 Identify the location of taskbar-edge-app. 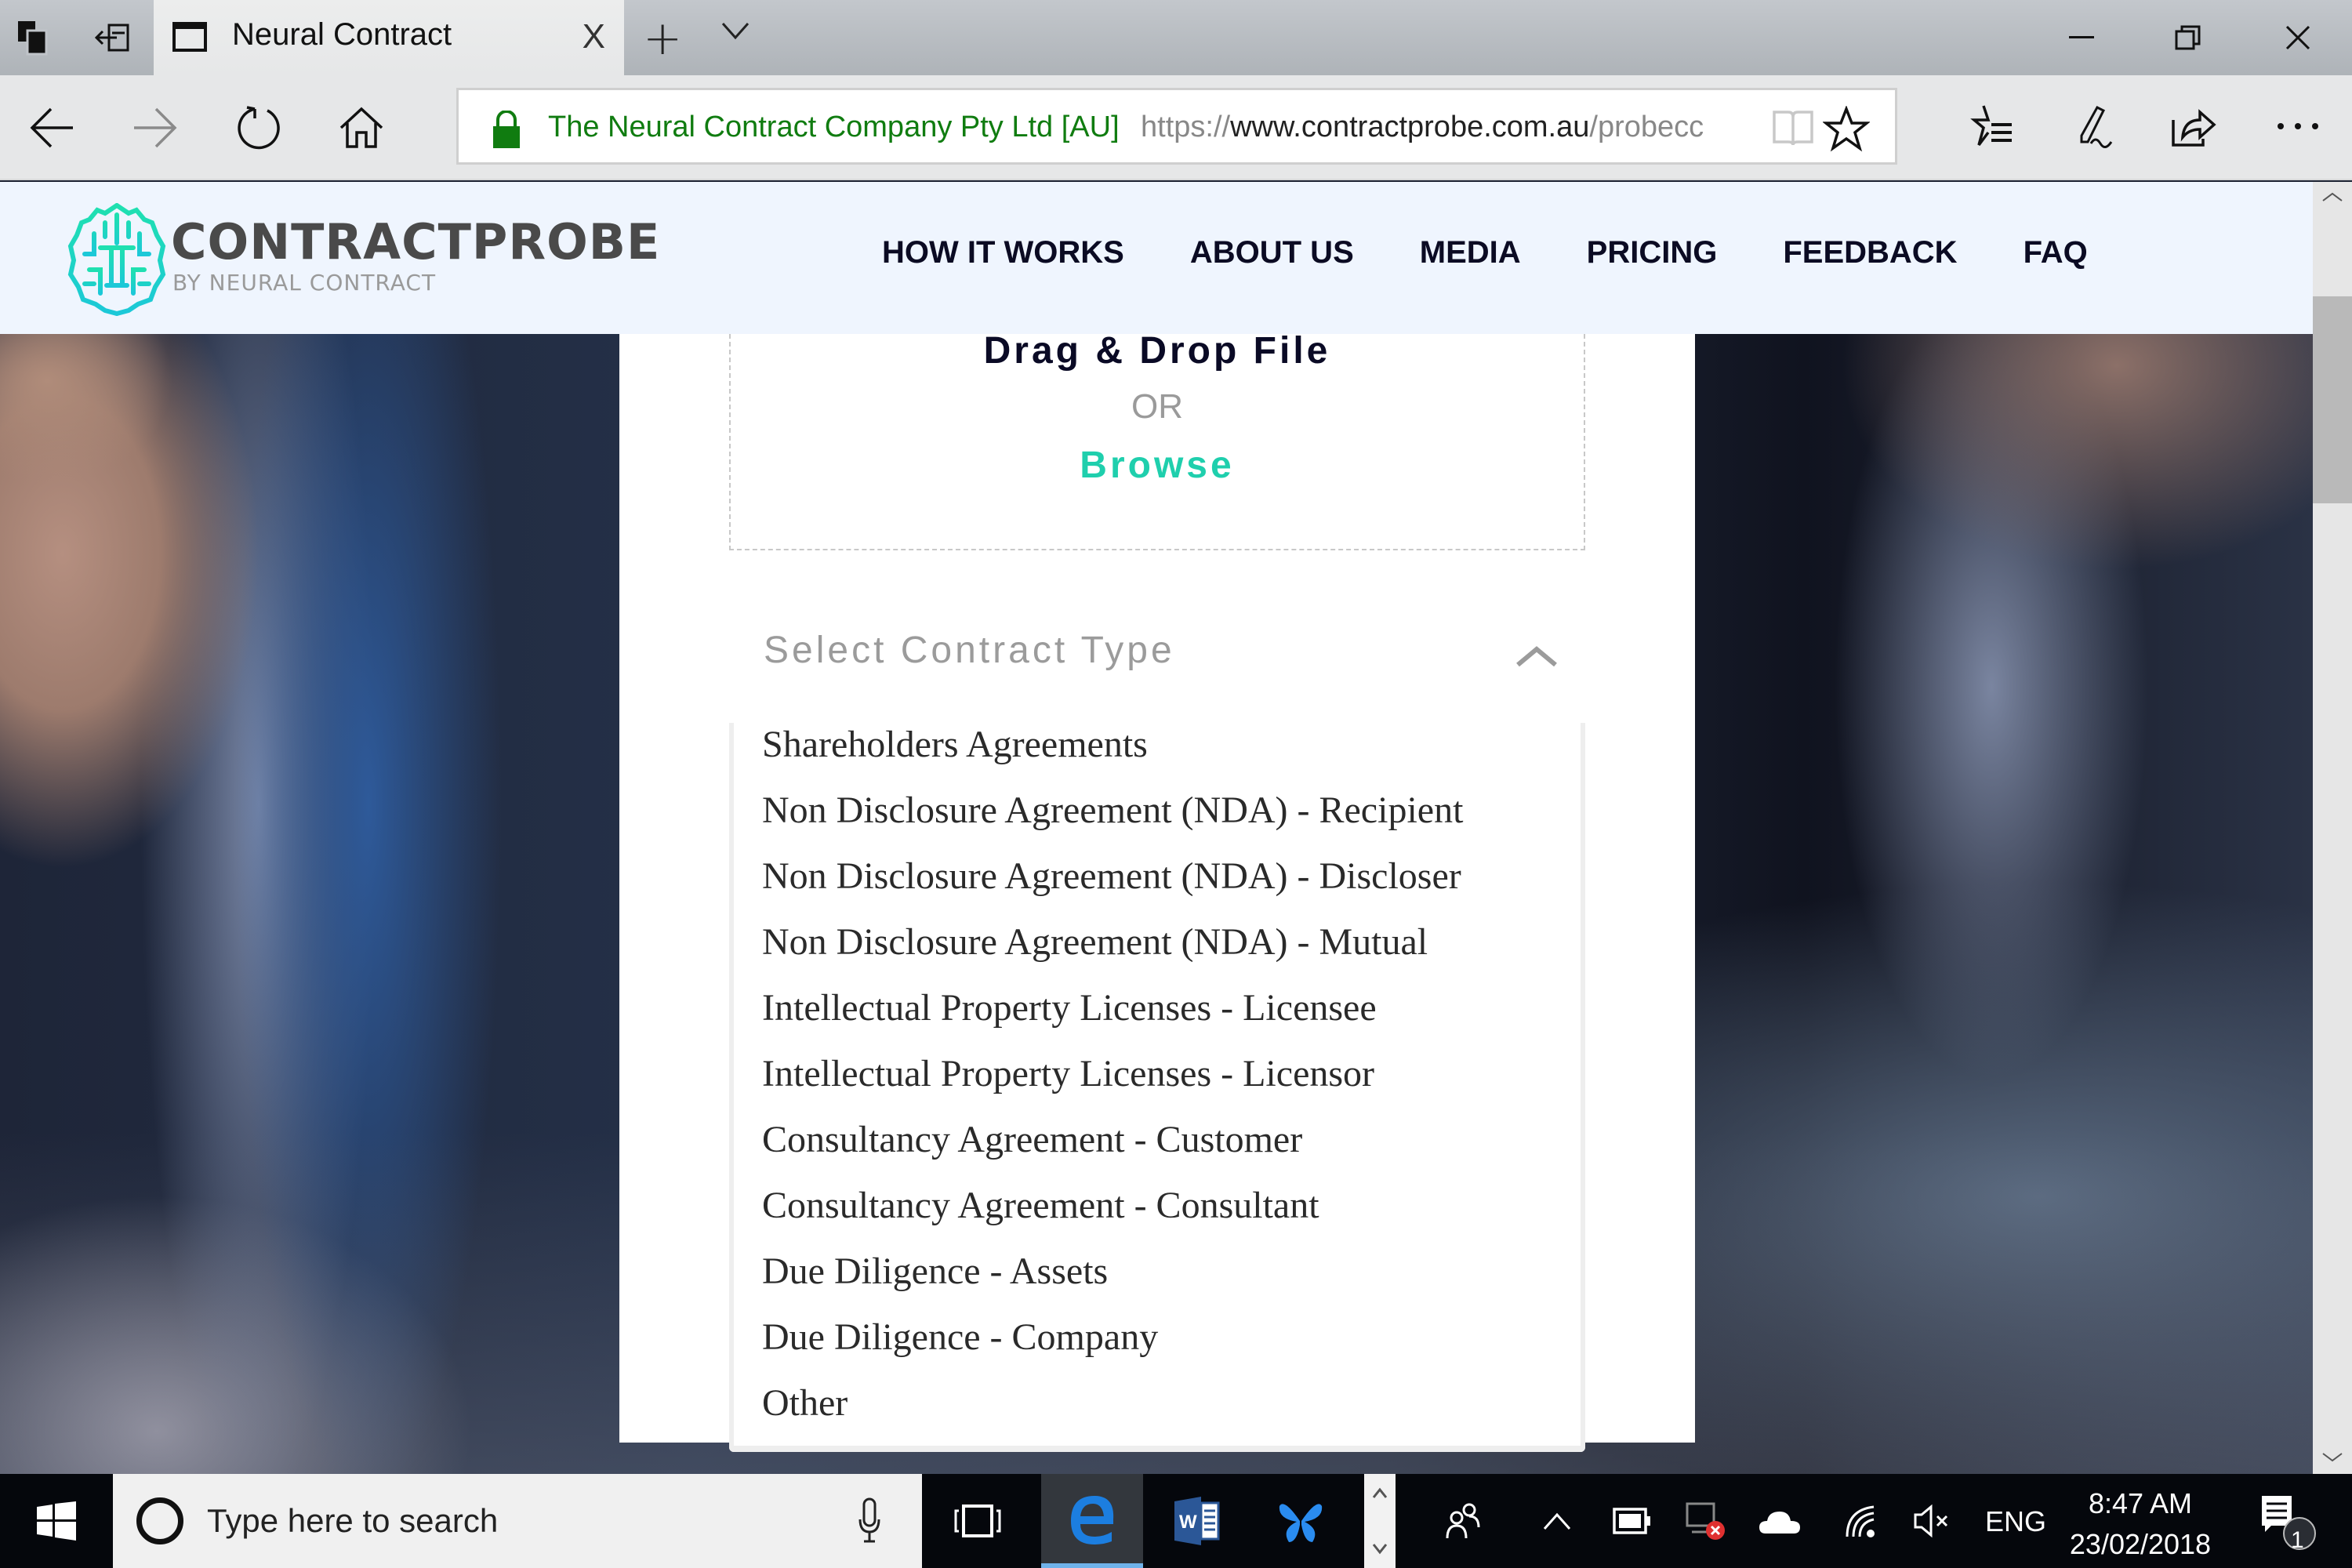
(1092, 1521).